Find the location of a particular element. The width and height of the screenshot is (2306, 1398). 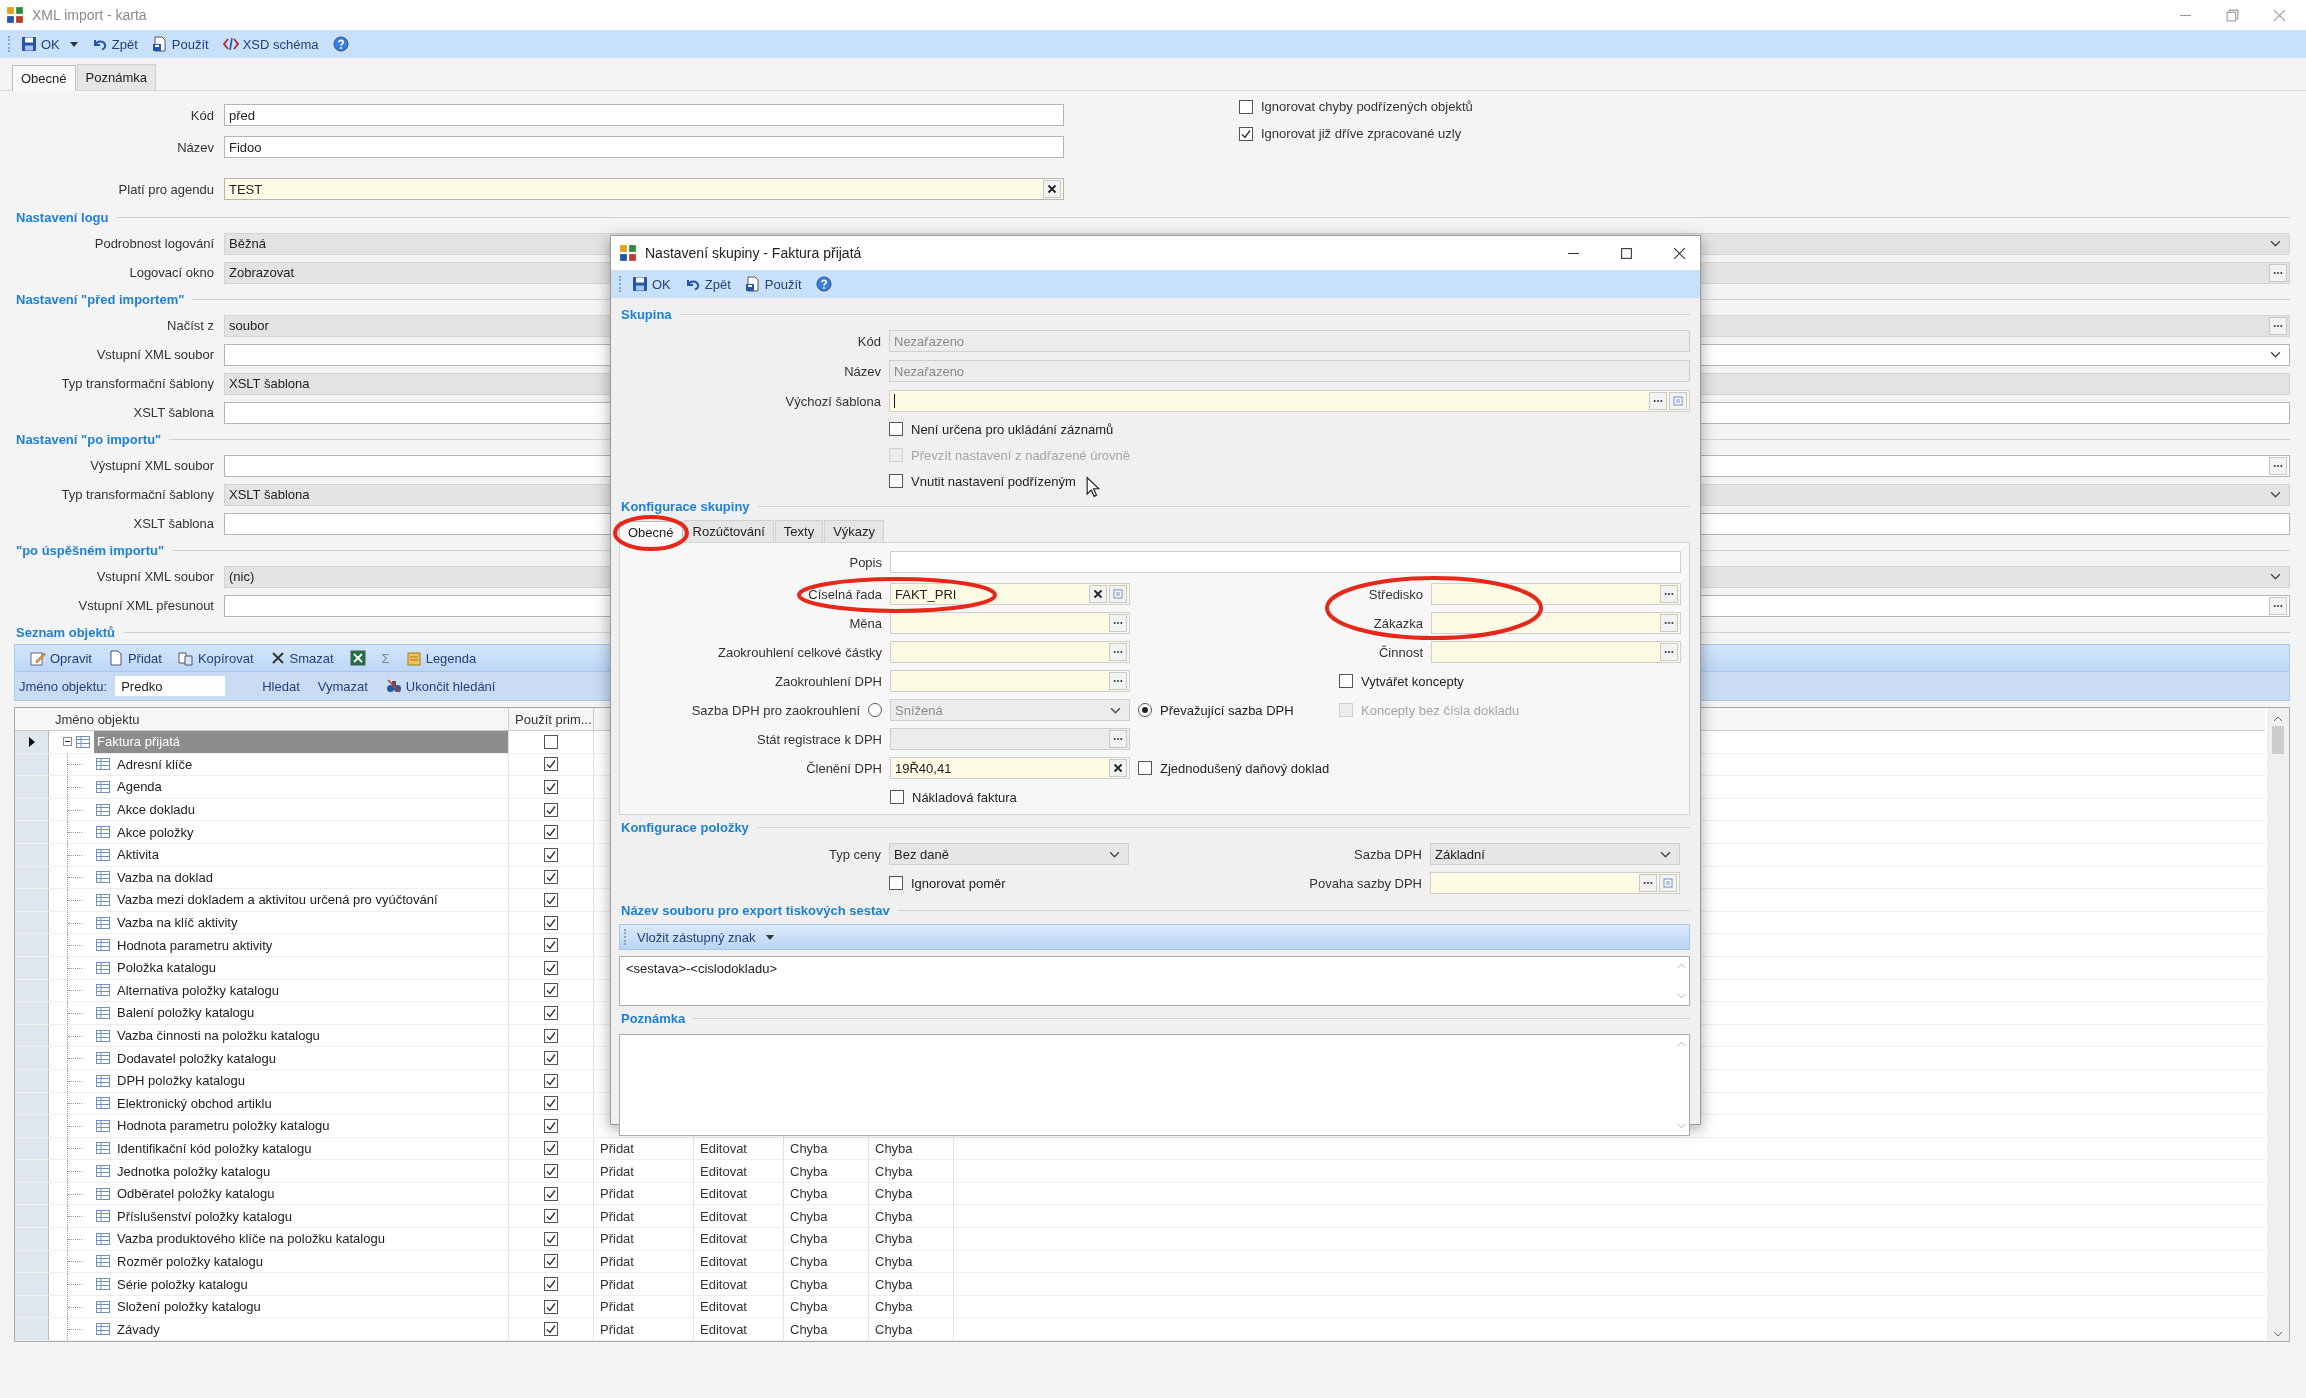

checkbox-label: Koncepty bez čísla dokladu is located at coordinates (1440, 710).